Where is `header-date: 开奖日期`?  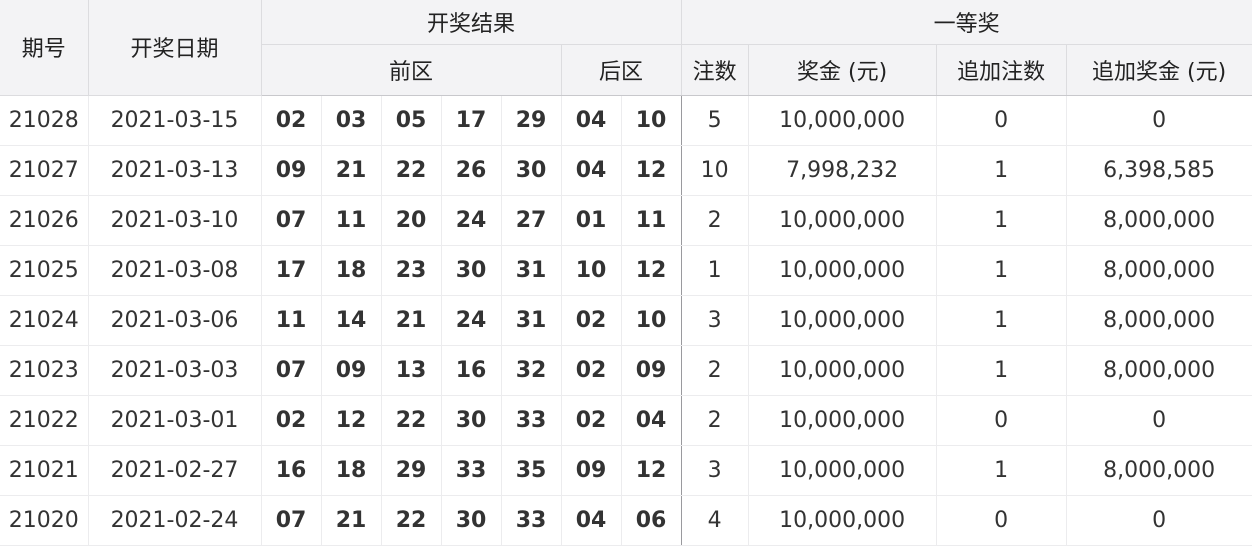
header-date: 开奖日期 is located at coordinates (175, 48).